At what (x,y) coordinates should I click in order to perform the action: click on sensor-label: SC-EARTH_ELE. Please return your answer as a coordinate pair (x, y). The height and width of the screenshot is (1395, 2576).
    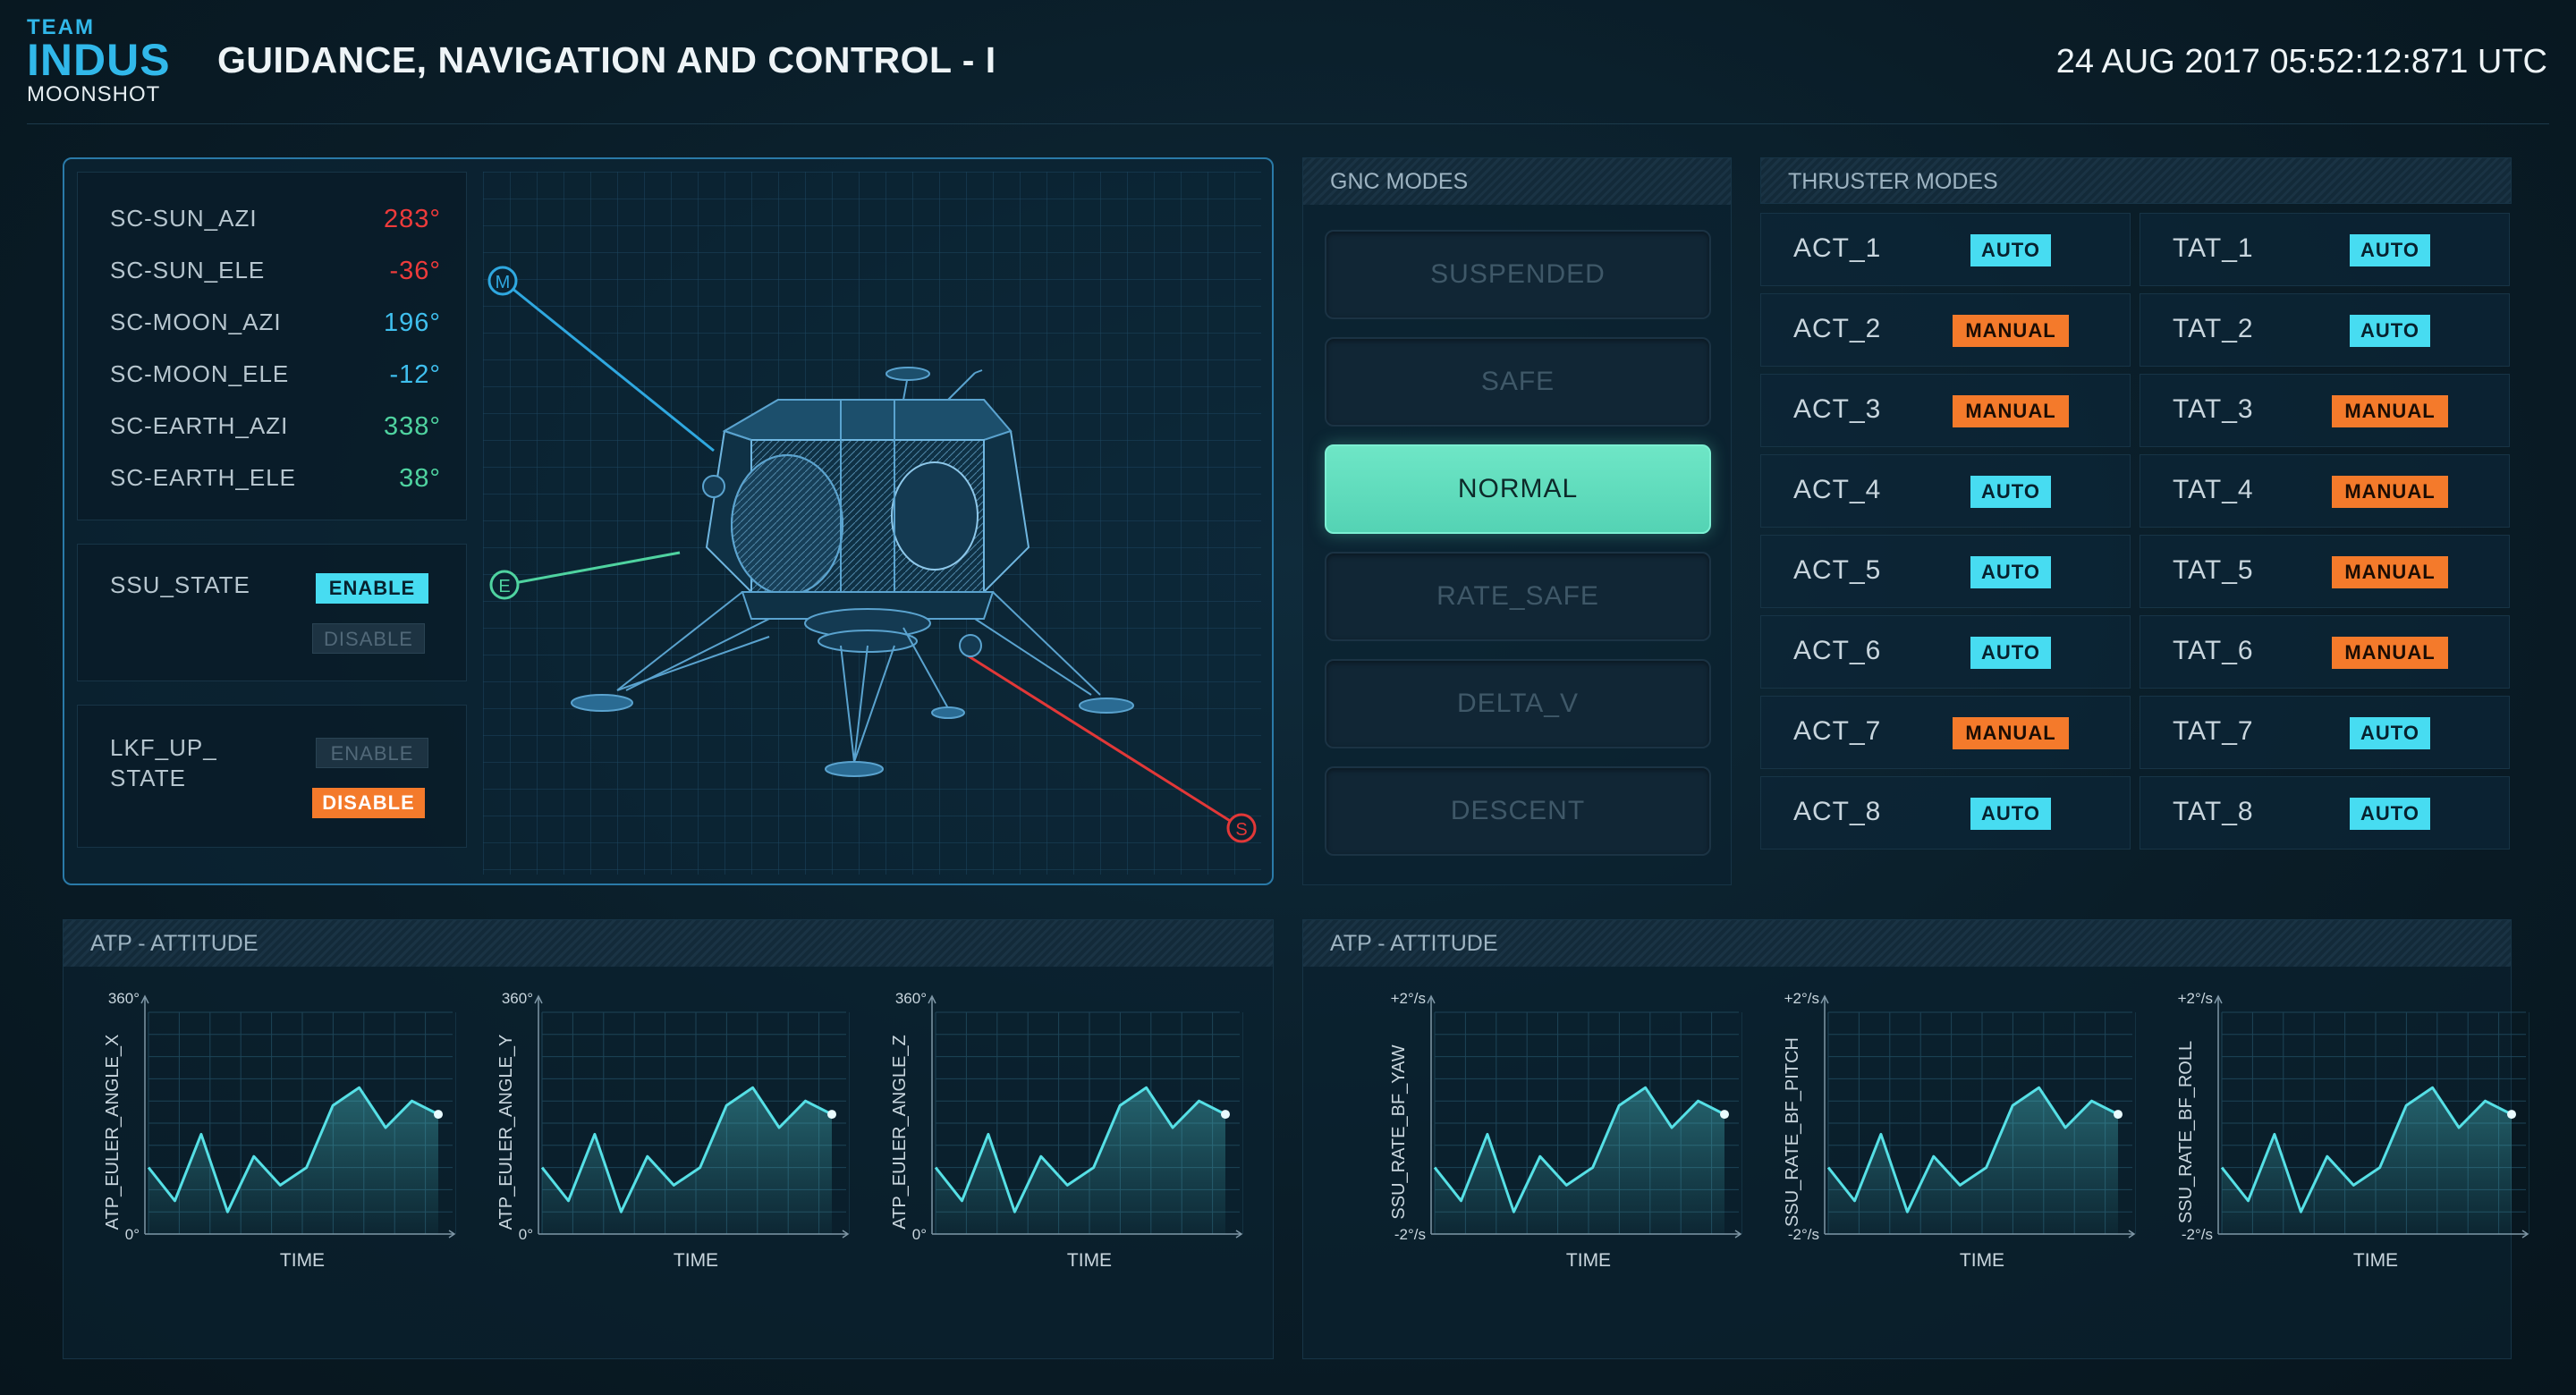
    Looking at the image, I should click on (203, 477).